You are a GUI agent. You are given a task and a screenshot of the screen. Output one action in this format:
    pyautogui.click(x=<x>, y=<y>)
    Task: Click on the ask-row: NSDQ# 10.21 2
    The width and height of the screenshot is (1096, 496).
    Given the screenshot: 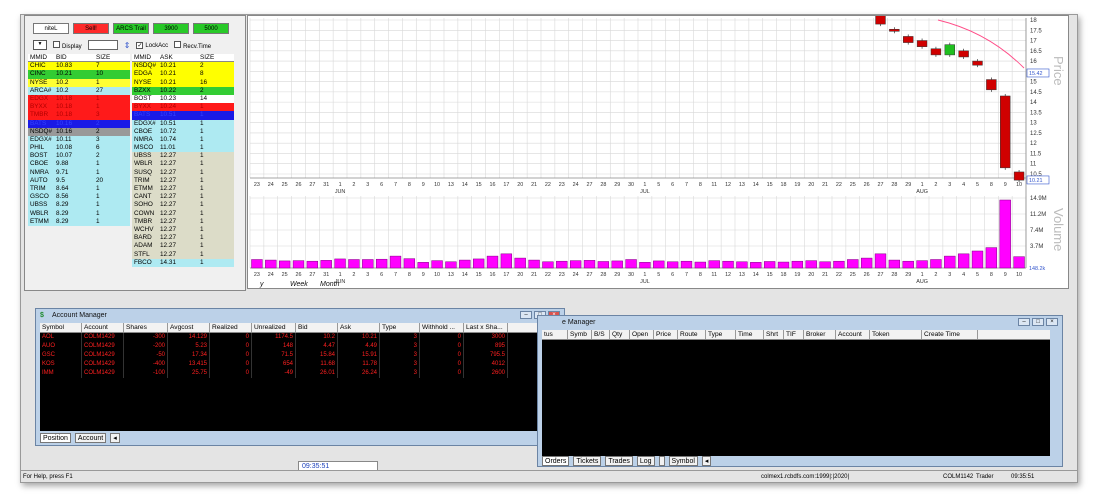 What is the action you would take?
    pyautogui.click(x=183, y=66)
    